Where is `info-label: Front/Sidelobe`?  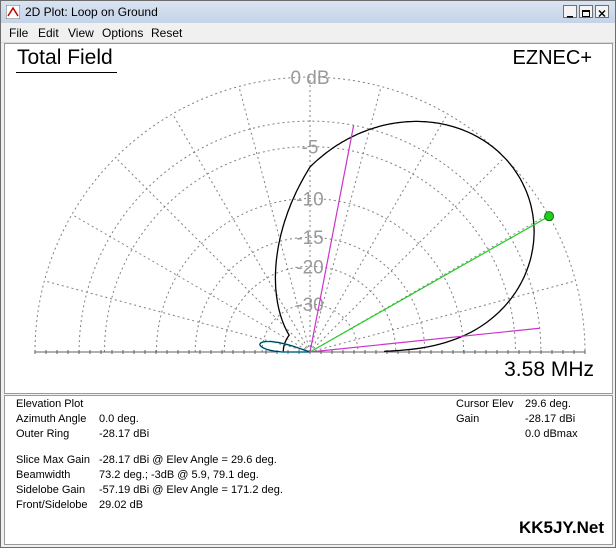 info-label: Front/Sidelobe is located at coordinates (52, 505).